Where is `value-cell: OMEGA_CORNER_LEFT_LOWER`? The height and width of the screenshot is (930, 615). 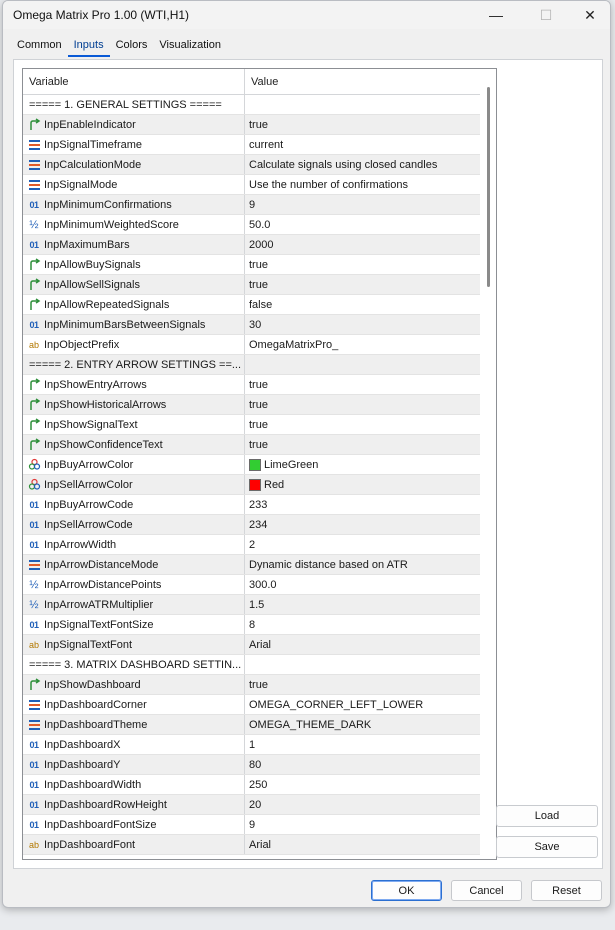 value-cell: OMEGA_CORNER_LEFT_LOWER is located at coordinates (362, 704).